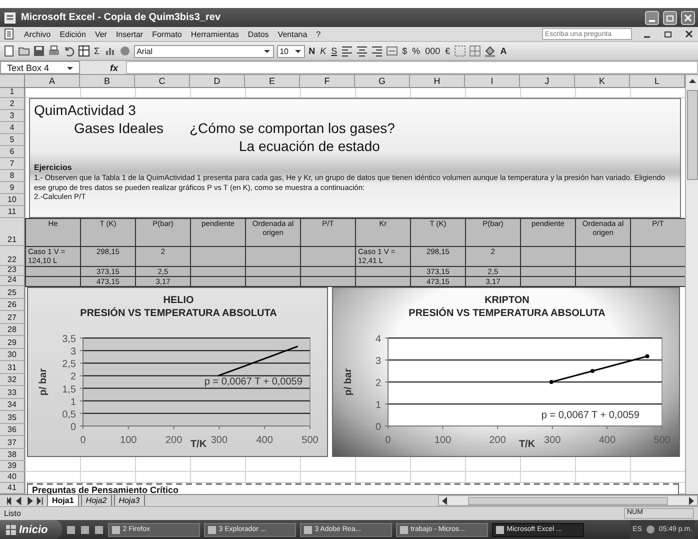 This screenshot has width=698, height=539. Describe the element at coordinates (12, 304) in the screenshot. I see `row-header: 26` at that location.